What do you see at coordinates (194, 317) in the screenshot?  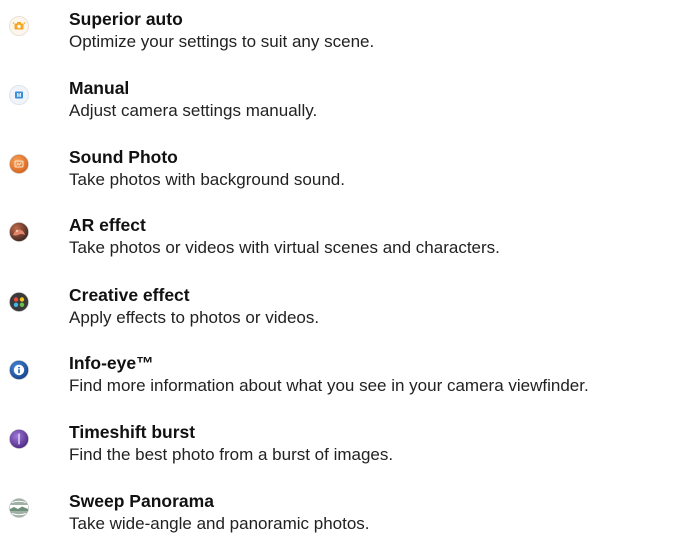 I see `mode-description: Apply effects to photos or videos.` at bounding box center [194, 317].